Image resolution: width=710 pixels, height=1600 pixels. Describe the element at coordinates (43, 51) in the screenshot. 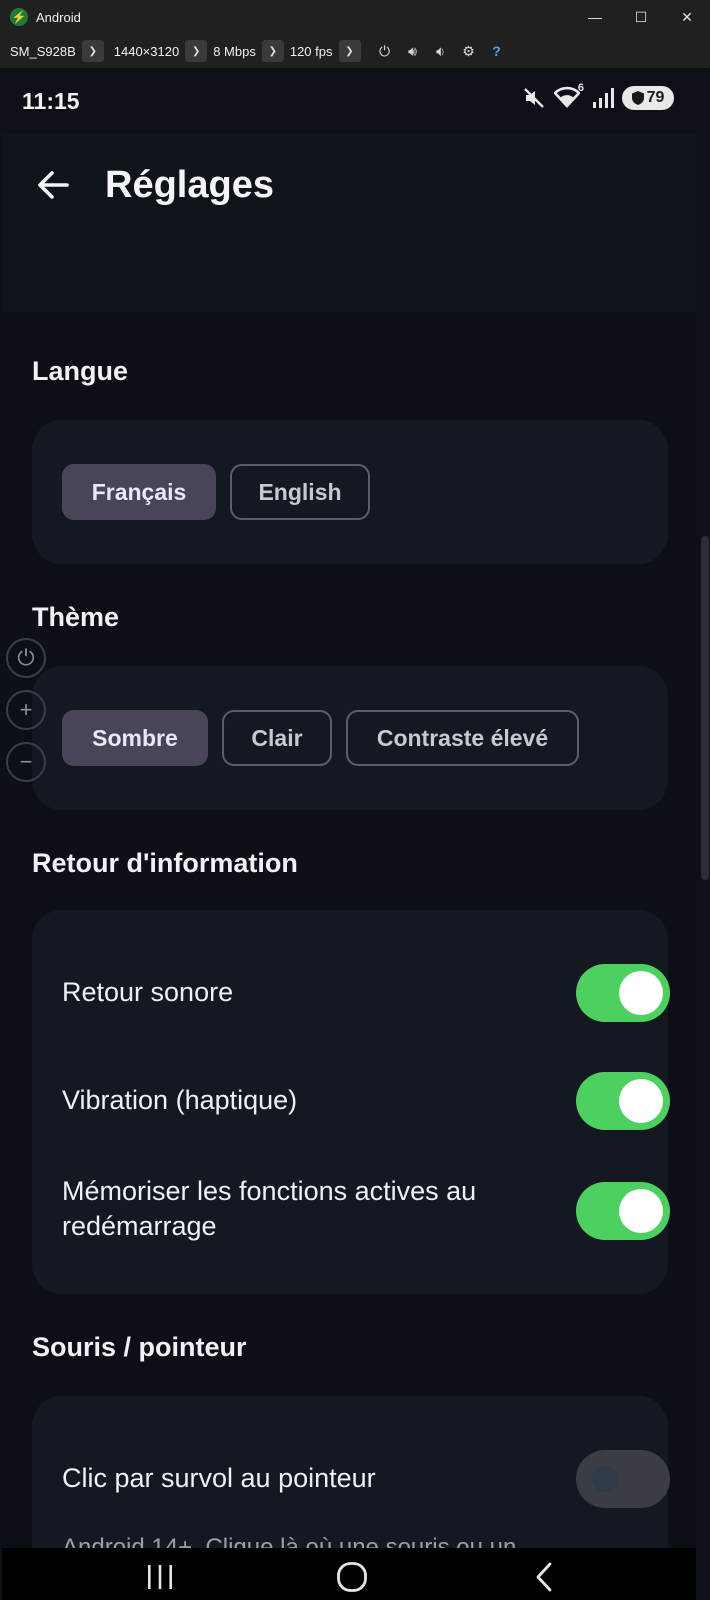

I see `device-select-label: SM_S928B` at that location.